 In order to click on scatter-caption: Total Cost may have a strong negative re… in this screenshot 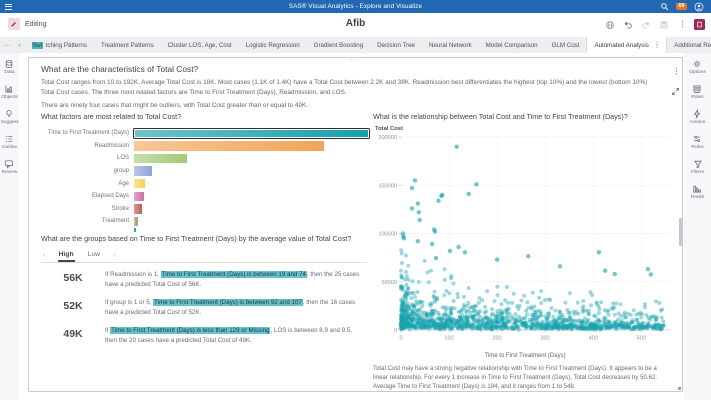, I will do `click(515, 378)`.